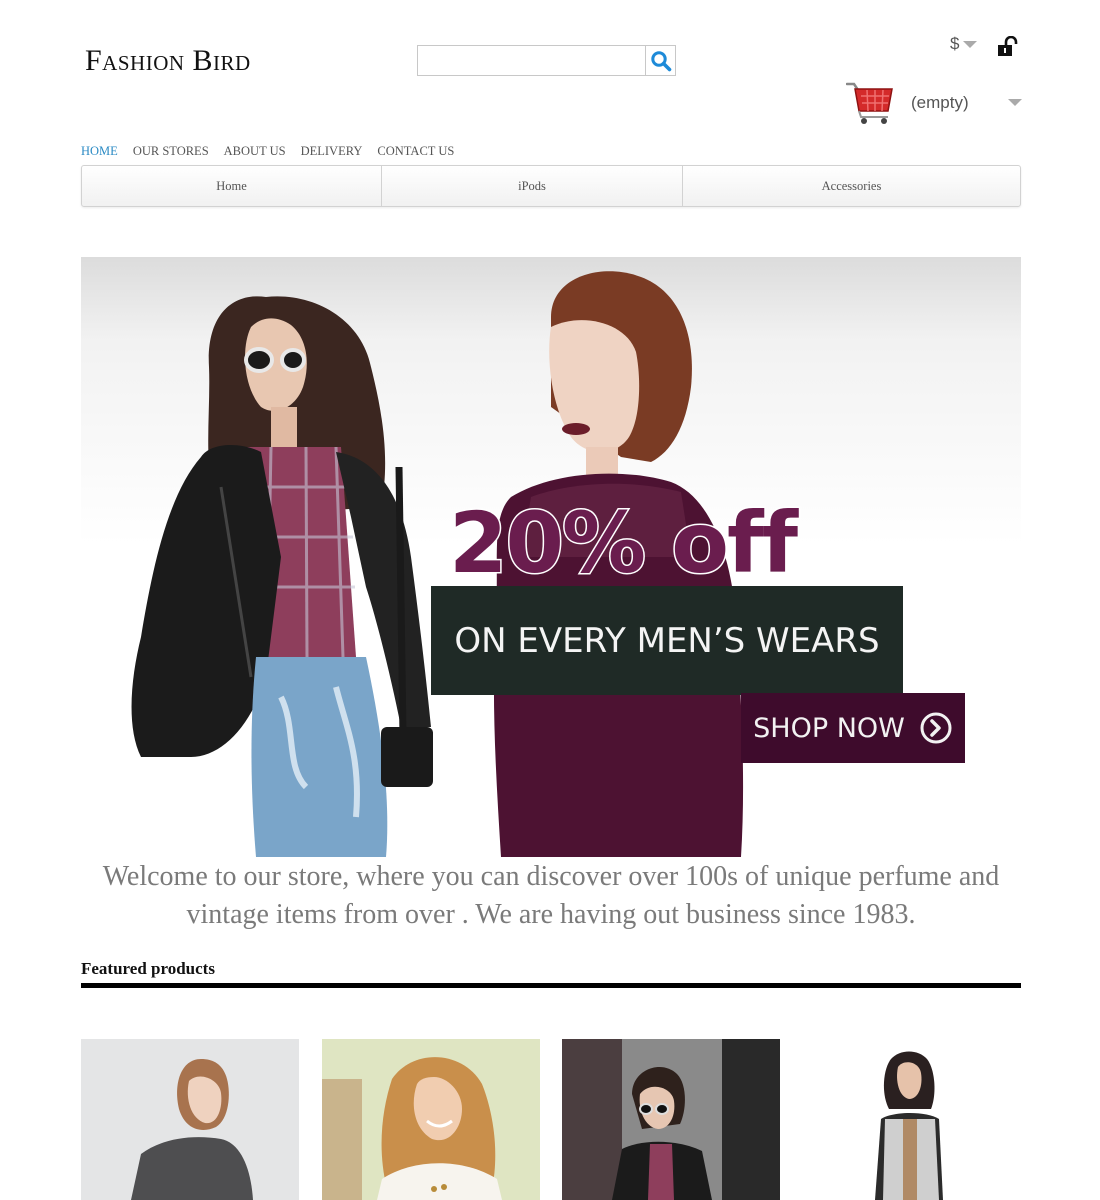 This screenshot has height=1200, width=1100. I want to click on search-input, so click(531, 60).